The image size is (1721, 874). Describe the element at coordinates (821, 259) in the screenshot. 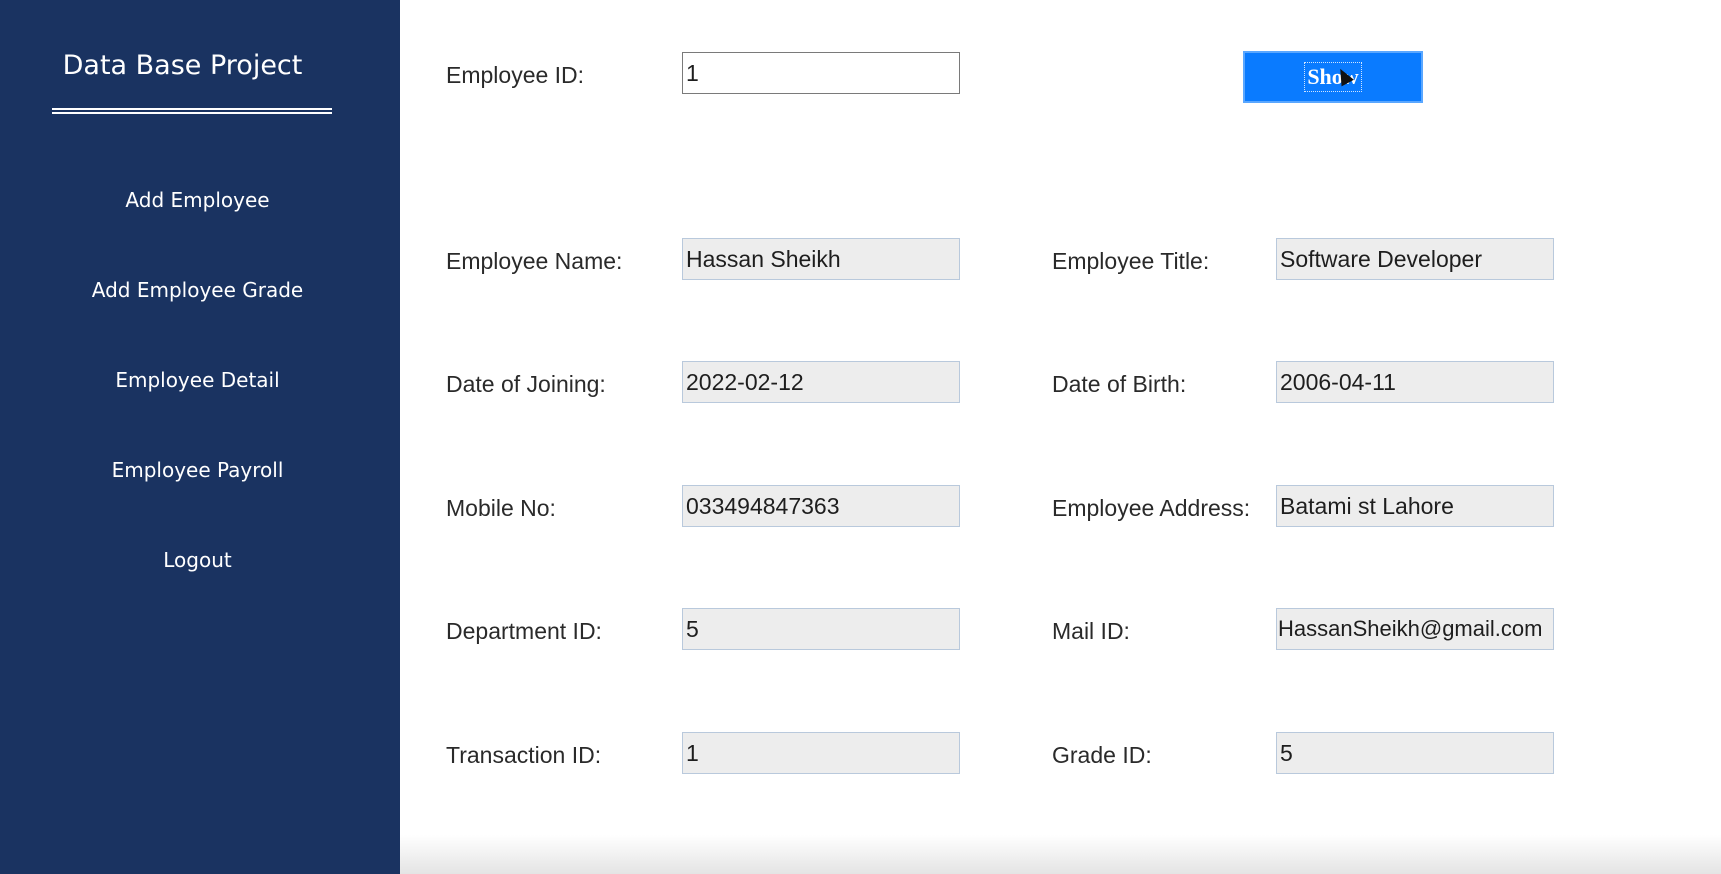

I see `employee-name-field: Hassan Sheikh` at that location.